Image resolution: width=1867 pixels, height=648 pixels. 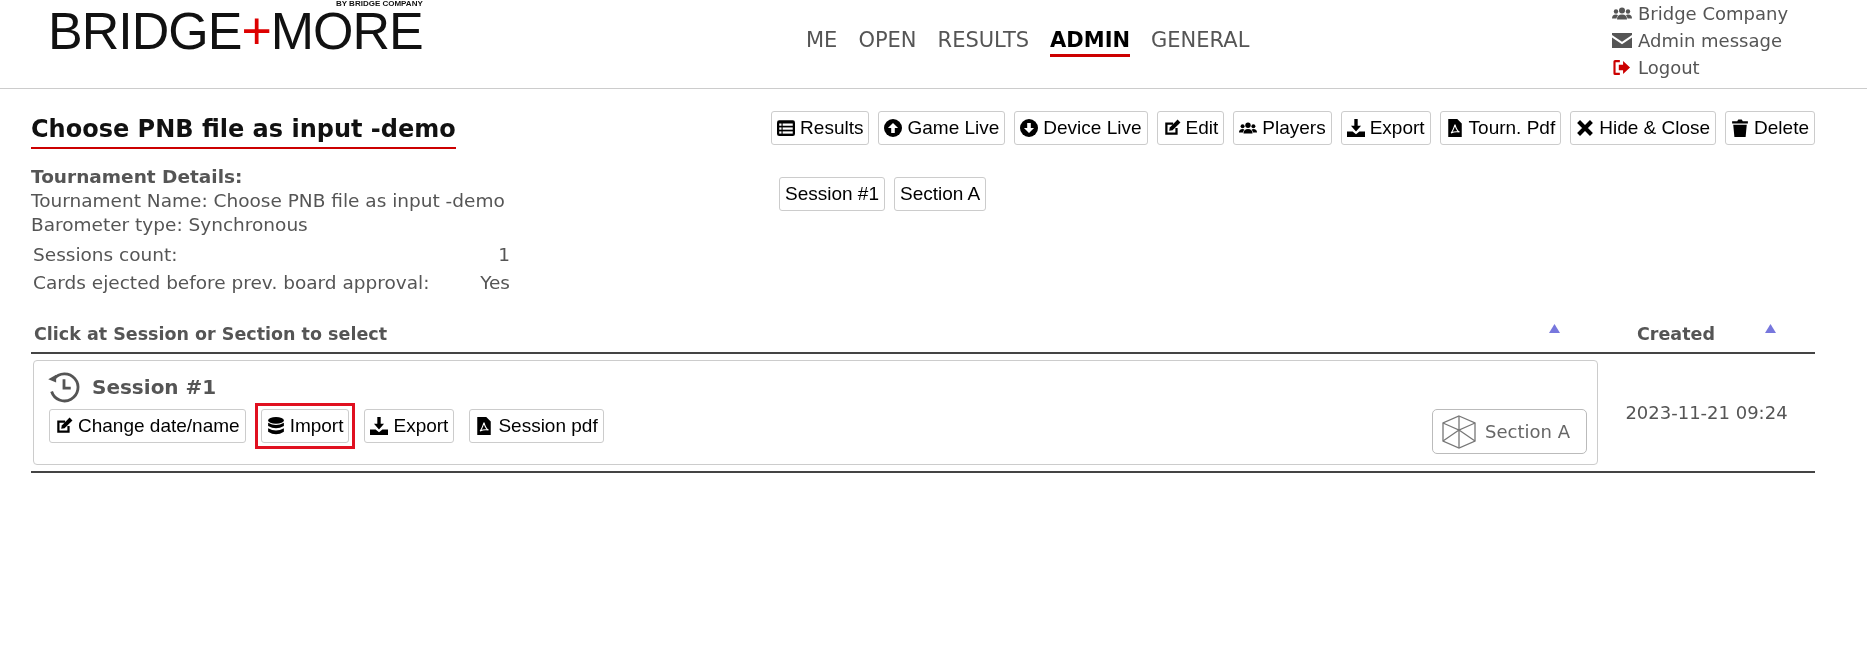 I want to click on toolbar-button: Export, so click(x=1385, y=128).